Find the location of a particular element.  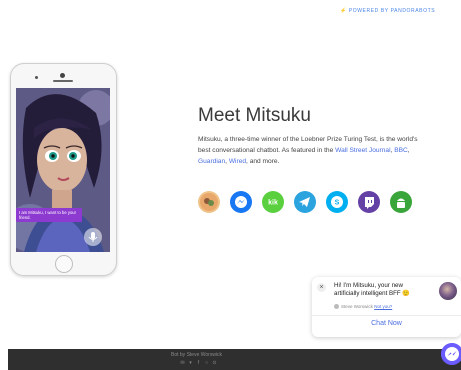

svg-text: S is located at coordinates (337, 203).